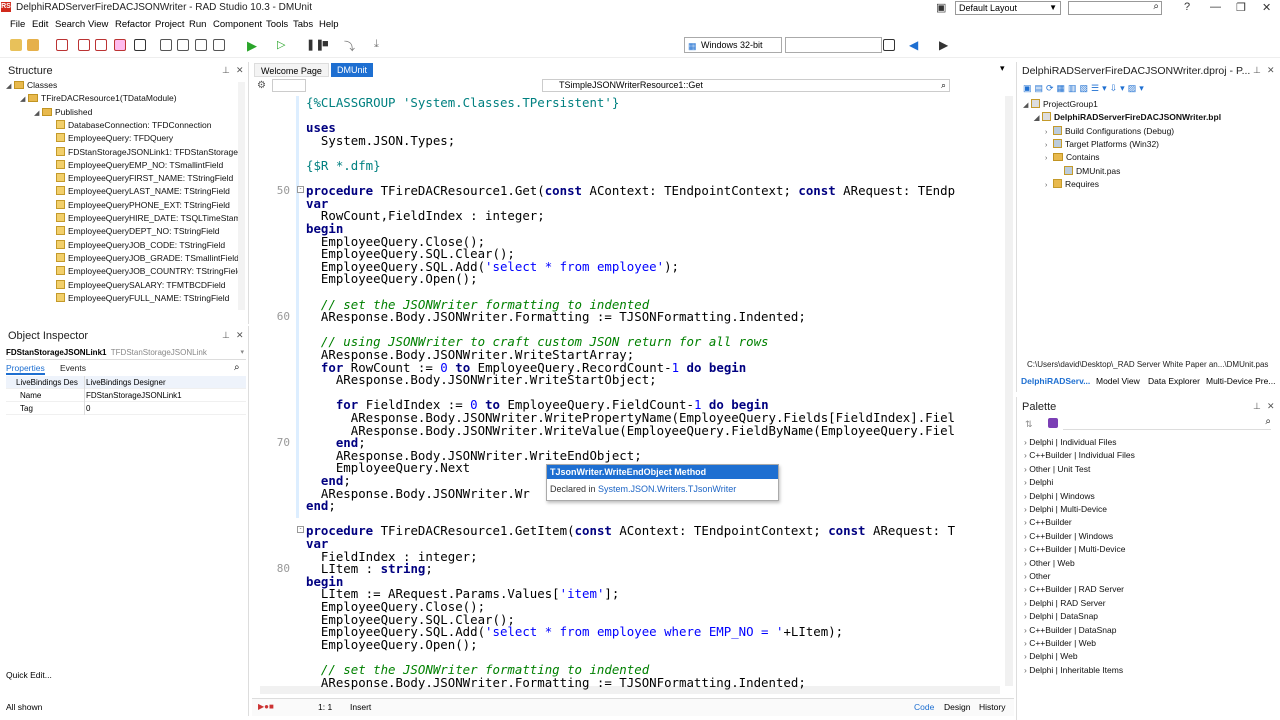  Describe the element at coordinates (166, 45) in the screenshot. I see `open-project-icon` at that location.